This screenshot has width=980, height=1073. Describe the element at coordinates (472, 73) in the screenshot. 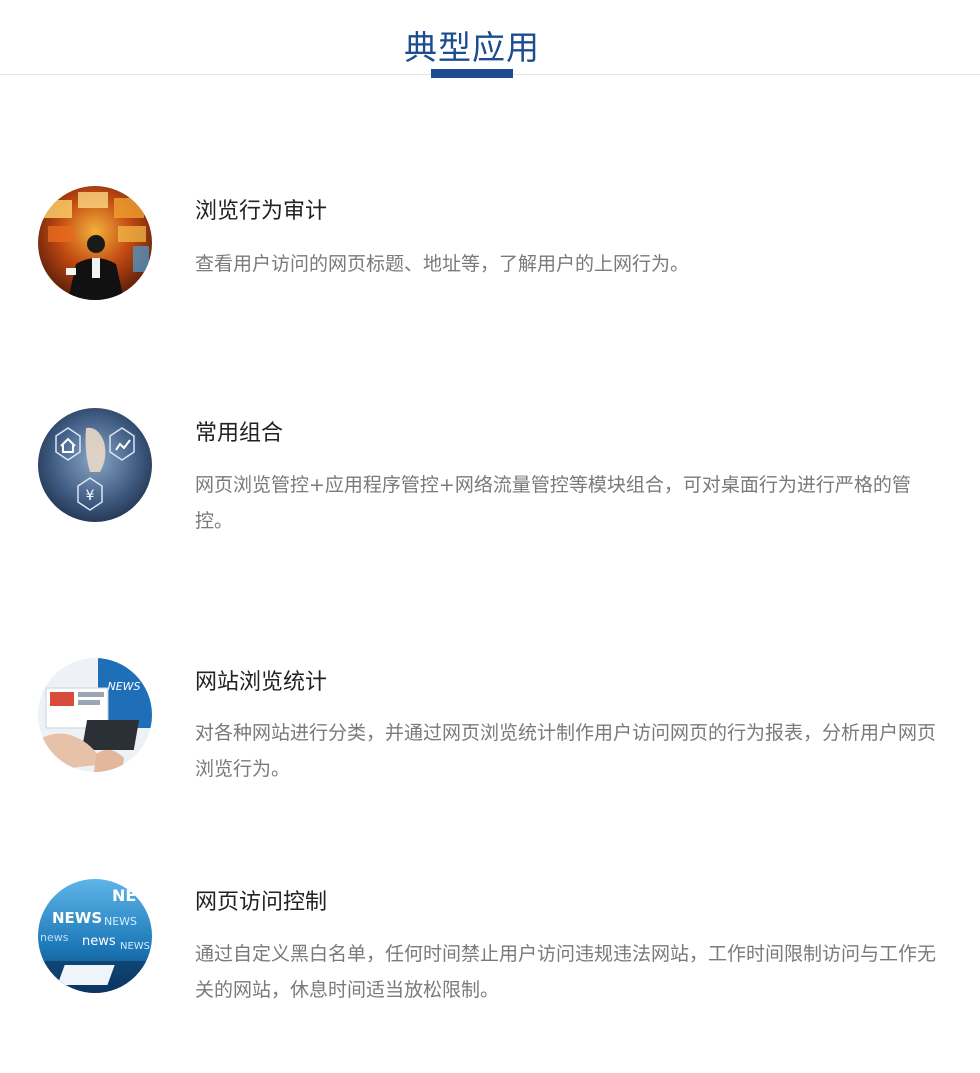

I see `title-underline` at that location.